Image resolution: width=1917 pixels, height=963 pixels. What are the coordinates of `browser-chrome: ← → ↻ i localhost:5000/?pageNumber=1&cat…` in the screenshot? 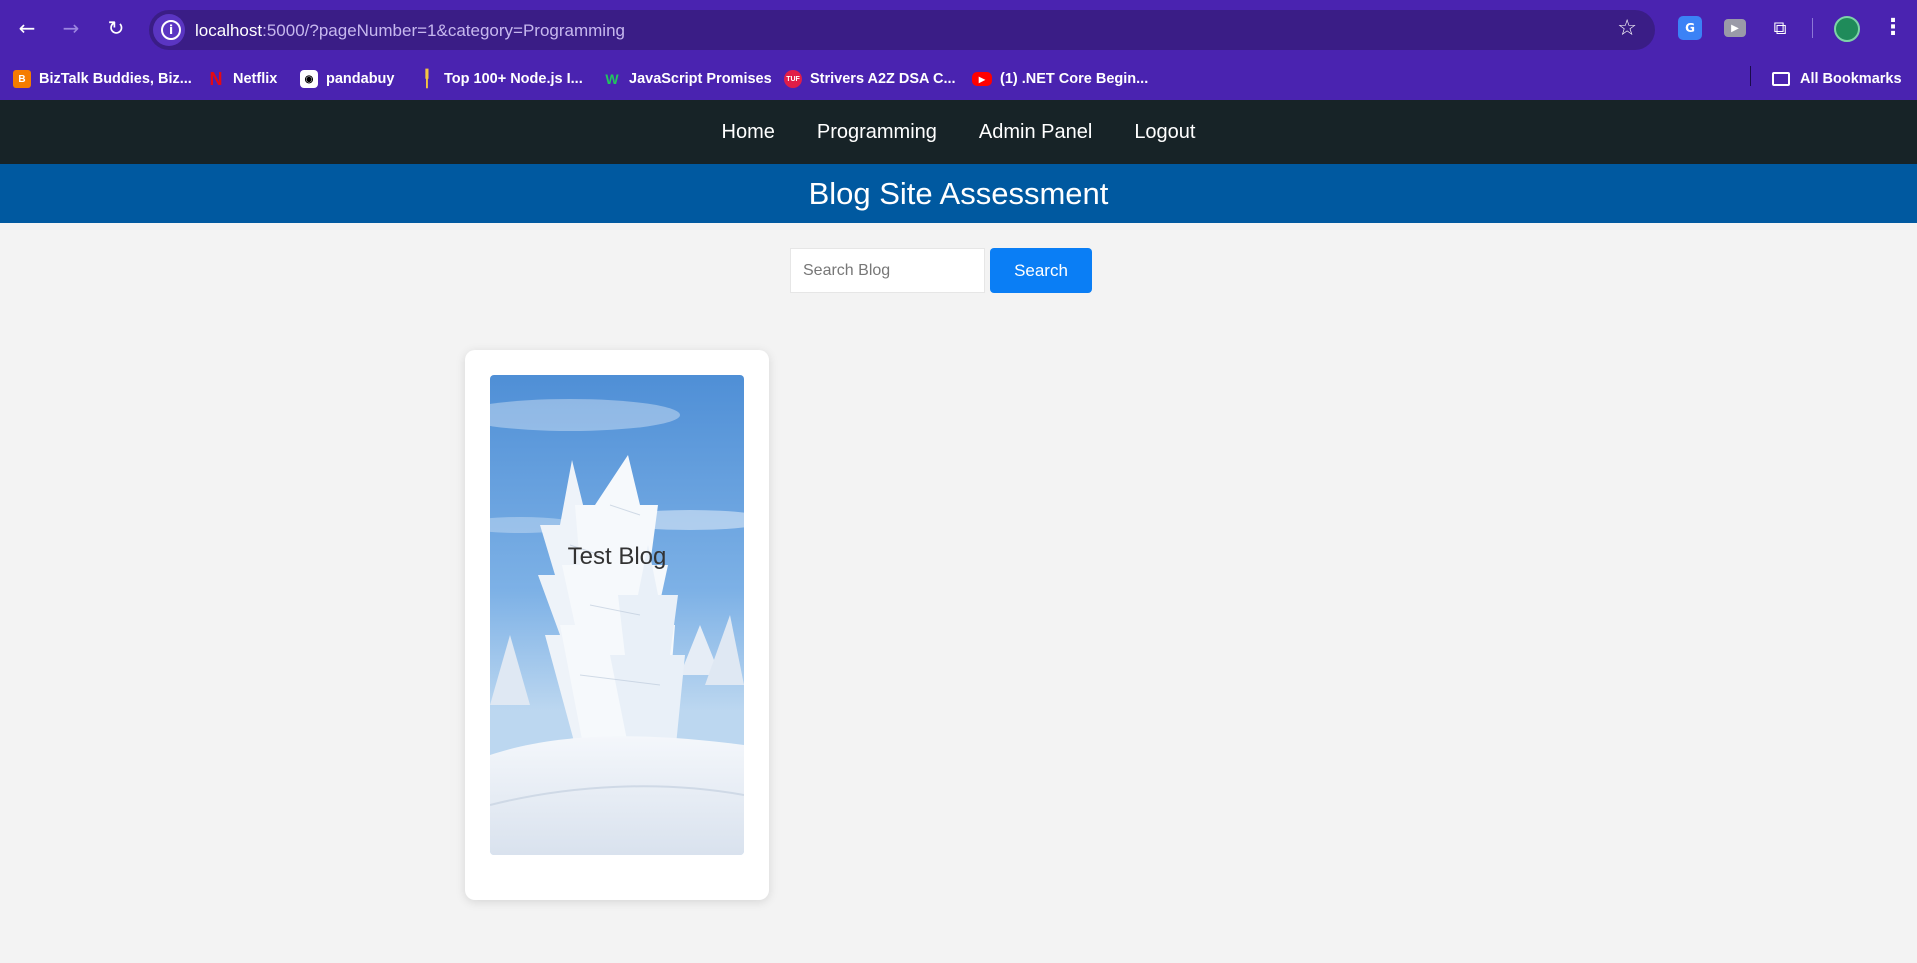 It's located at (958, 50).